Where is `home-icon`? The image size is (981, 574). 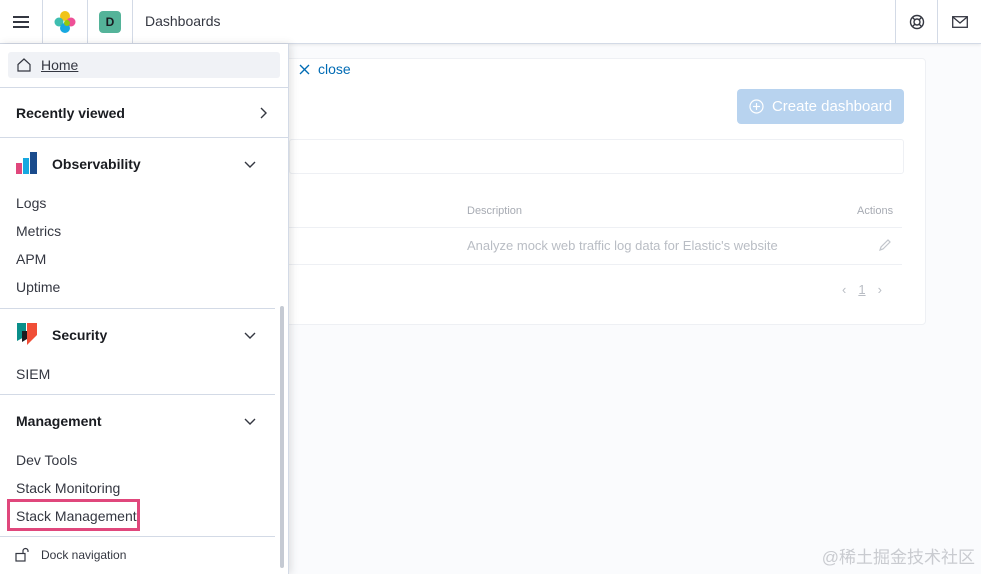 home-icon is located at coordinates (24, 65).